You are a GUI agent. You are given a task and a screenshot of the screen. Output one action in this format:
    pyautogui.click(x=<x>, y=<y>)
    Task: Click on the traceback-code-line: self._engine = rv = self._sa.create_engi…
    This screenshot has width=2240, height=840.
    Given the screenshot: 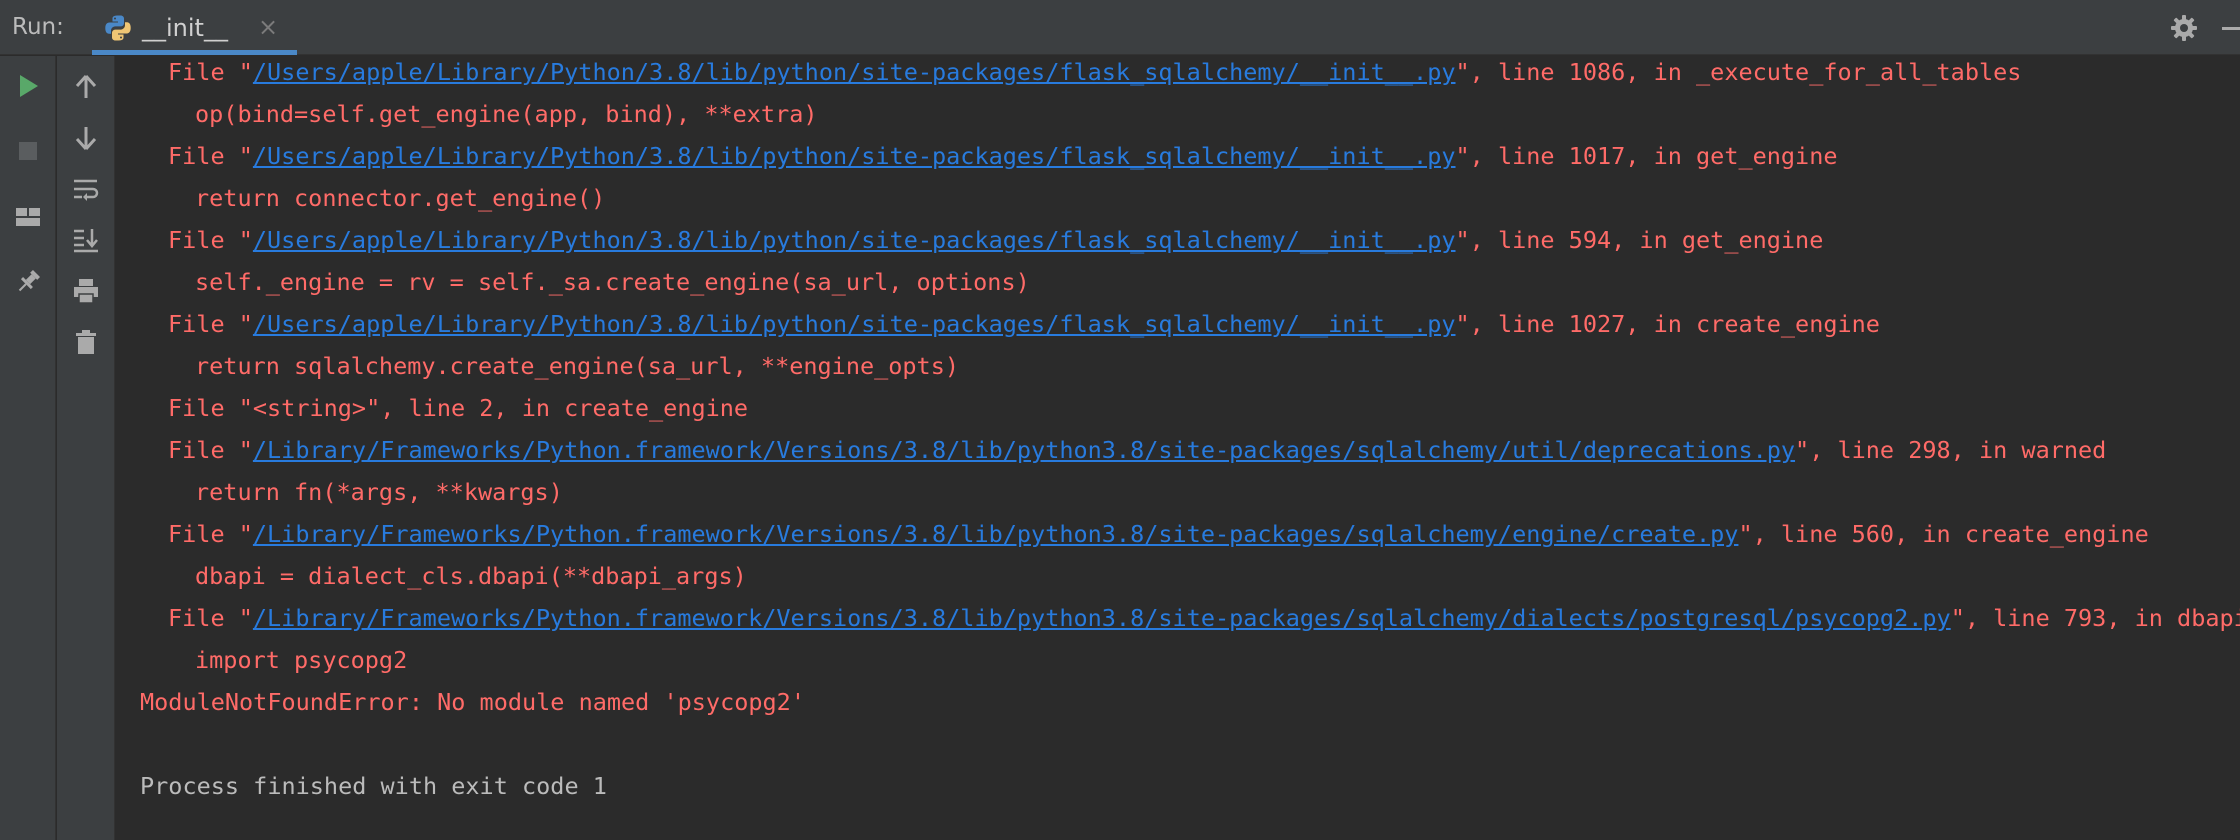 What is the action you would take?
    pyautogui.click(x=612, y=282)
    